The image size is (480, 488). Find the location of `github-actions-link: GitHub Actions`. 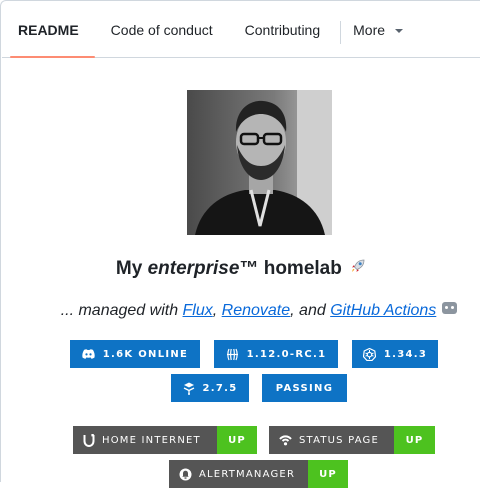

github-actions-link: GitHub Actions is located at coordinates (383, 310).